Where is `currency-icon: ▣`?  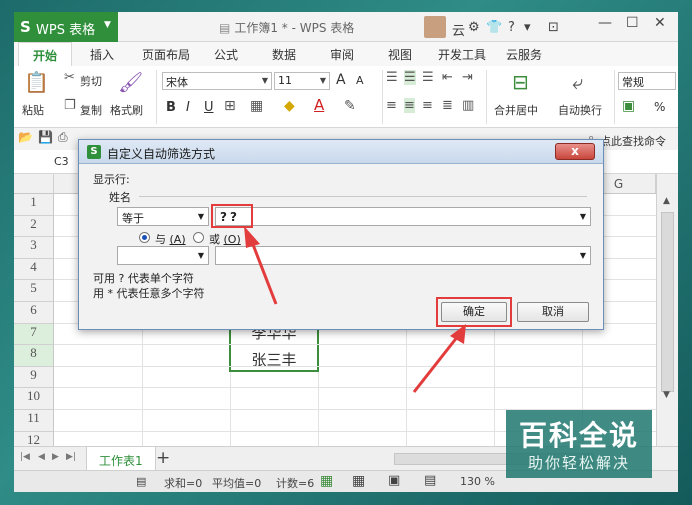
currency-icon: ▣ is located at coordinates (628, 106).